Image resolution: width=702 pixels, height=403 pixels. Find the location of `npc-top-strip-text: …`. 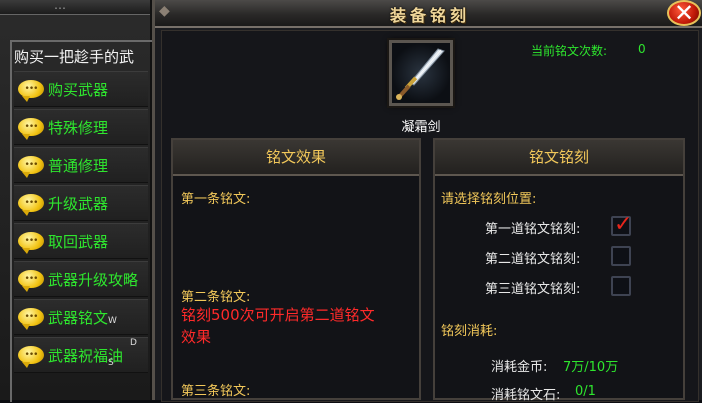

npc-top-strip-text: … is located at coordinates (60, 6).